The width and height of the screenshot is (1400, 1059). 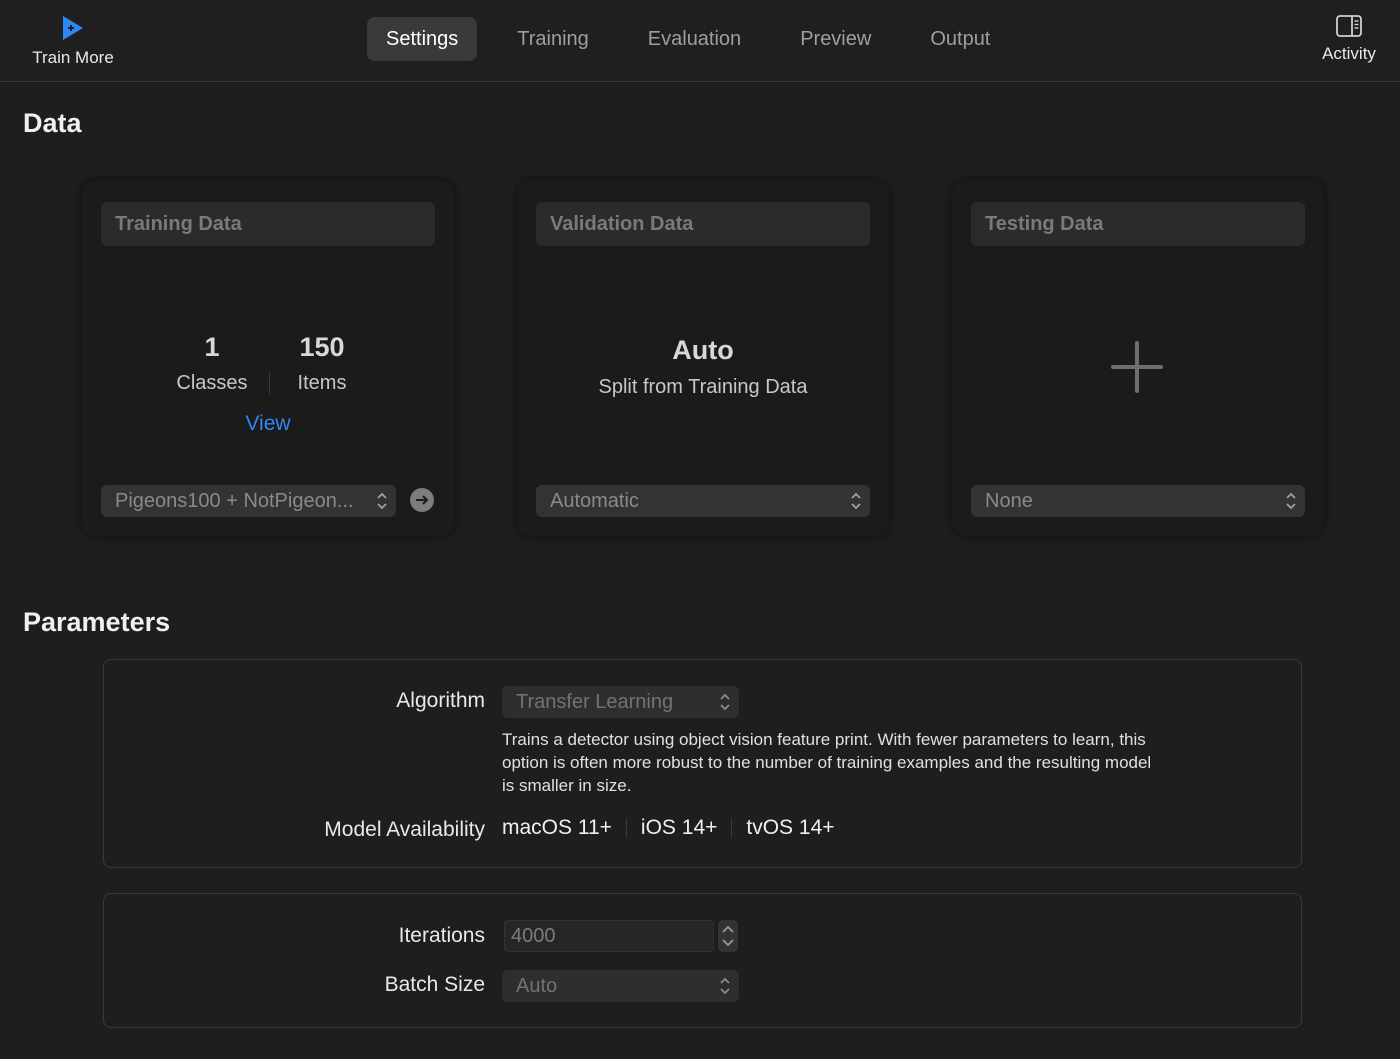 I want to click on iterations-stepper, so click(x=728, y=936).